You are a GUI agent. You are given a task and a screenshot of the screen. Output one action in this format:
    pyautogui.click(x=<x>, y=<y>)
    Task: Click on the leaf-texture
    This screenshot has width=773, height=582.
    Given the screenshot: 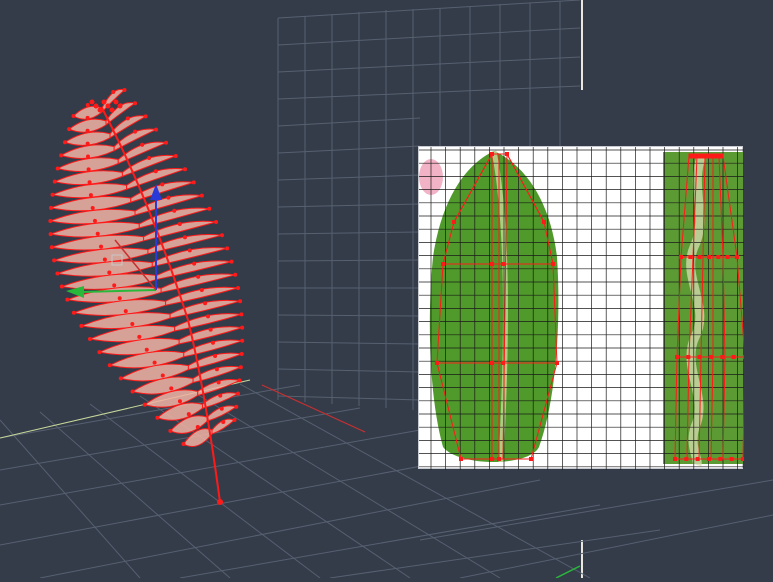 What is the action you would take?
    pyautogui.click(x=494, y=306)
    